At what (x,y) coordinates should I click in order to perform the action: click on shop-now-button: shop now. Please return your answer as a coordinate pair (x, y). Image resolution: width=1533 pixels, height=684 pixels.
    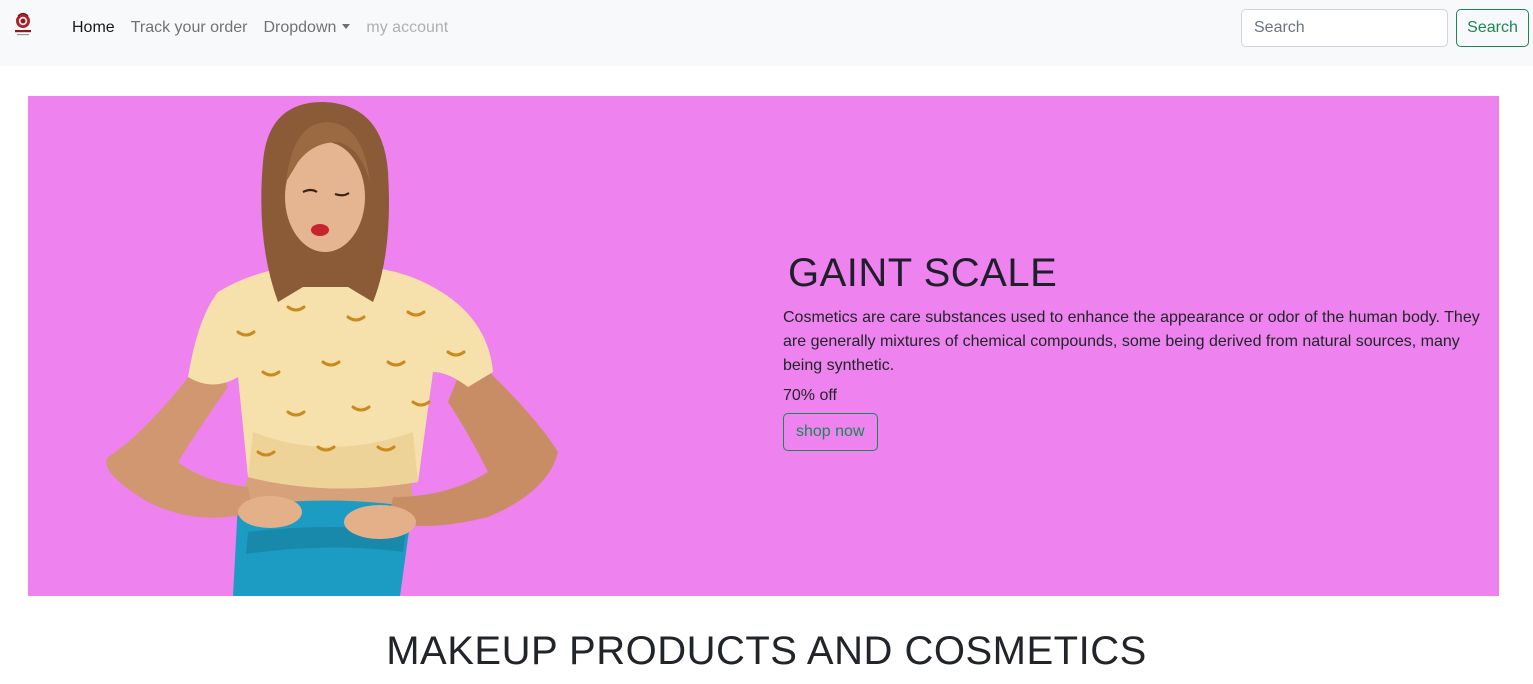
    Looking at the image, I should click on (830, 432).